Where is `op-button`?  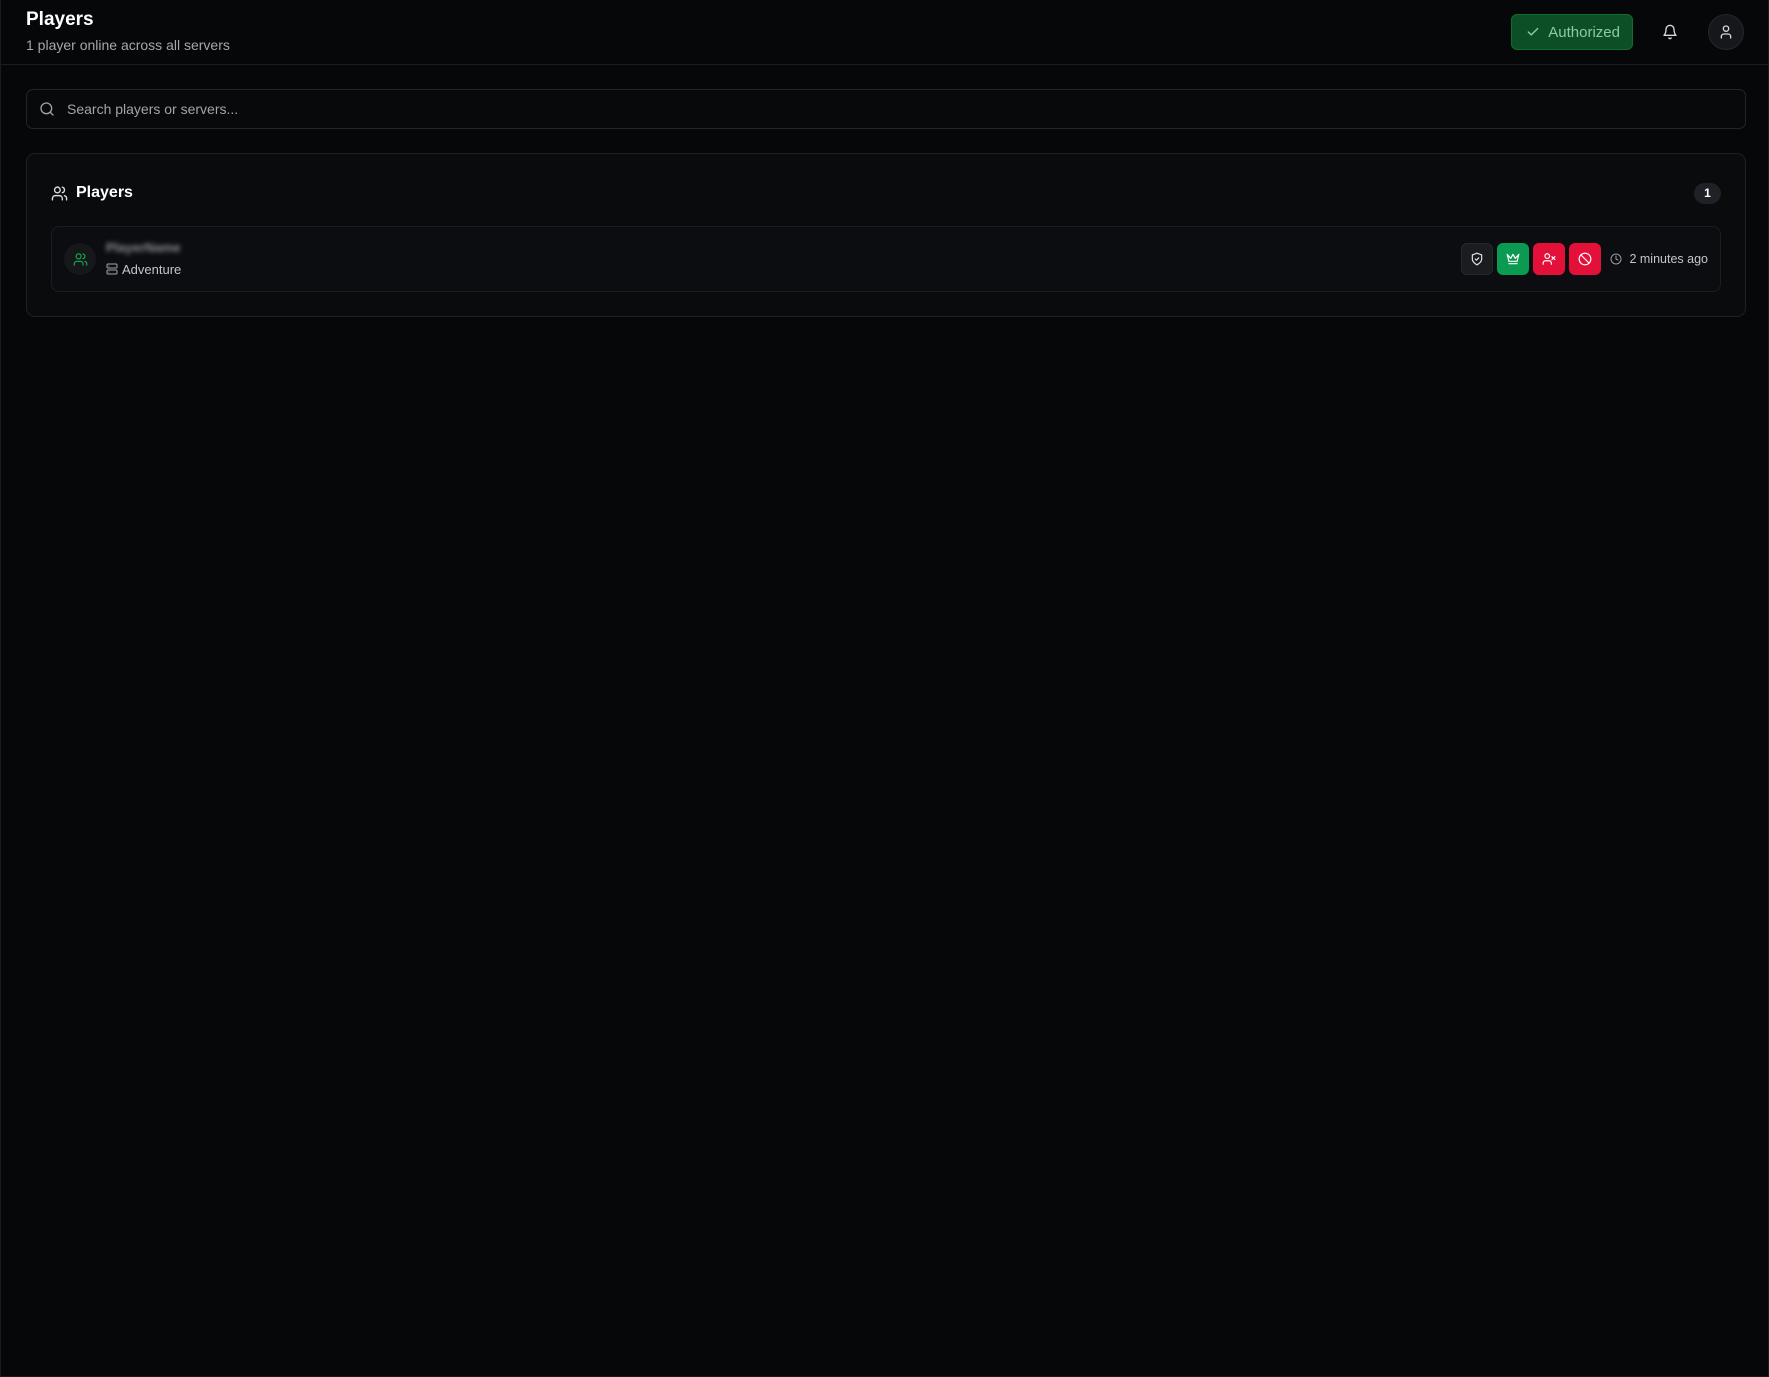
op-button is located at coordinates (1513, 259).